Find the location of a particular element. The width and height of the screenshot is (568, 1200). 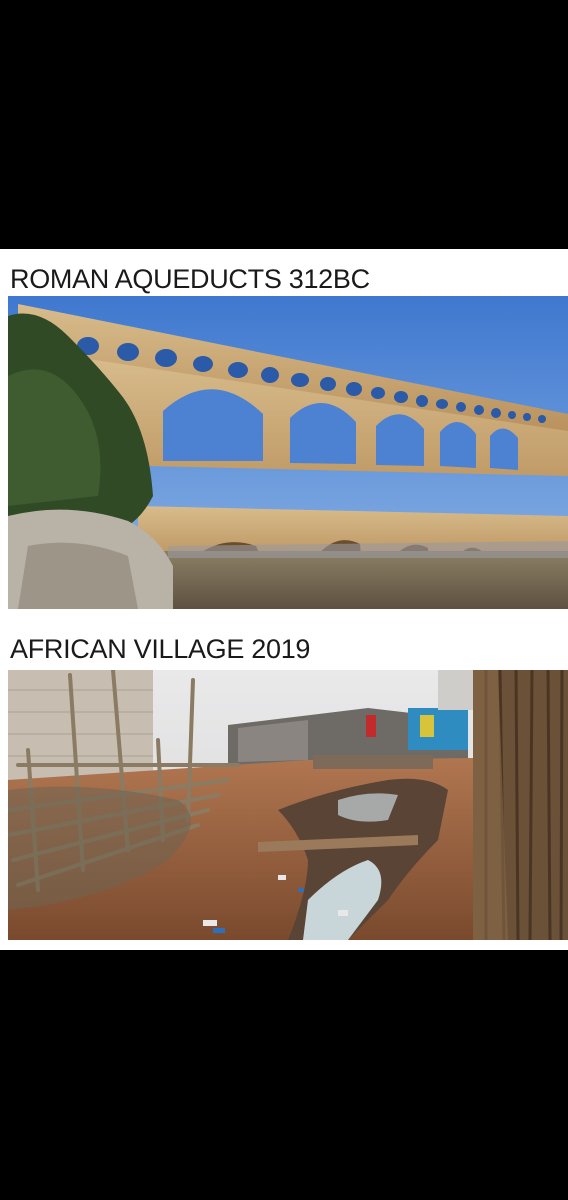

bottom-caption: AFRICAN VILLAGE 2019 is located at coordinates (160, 649).